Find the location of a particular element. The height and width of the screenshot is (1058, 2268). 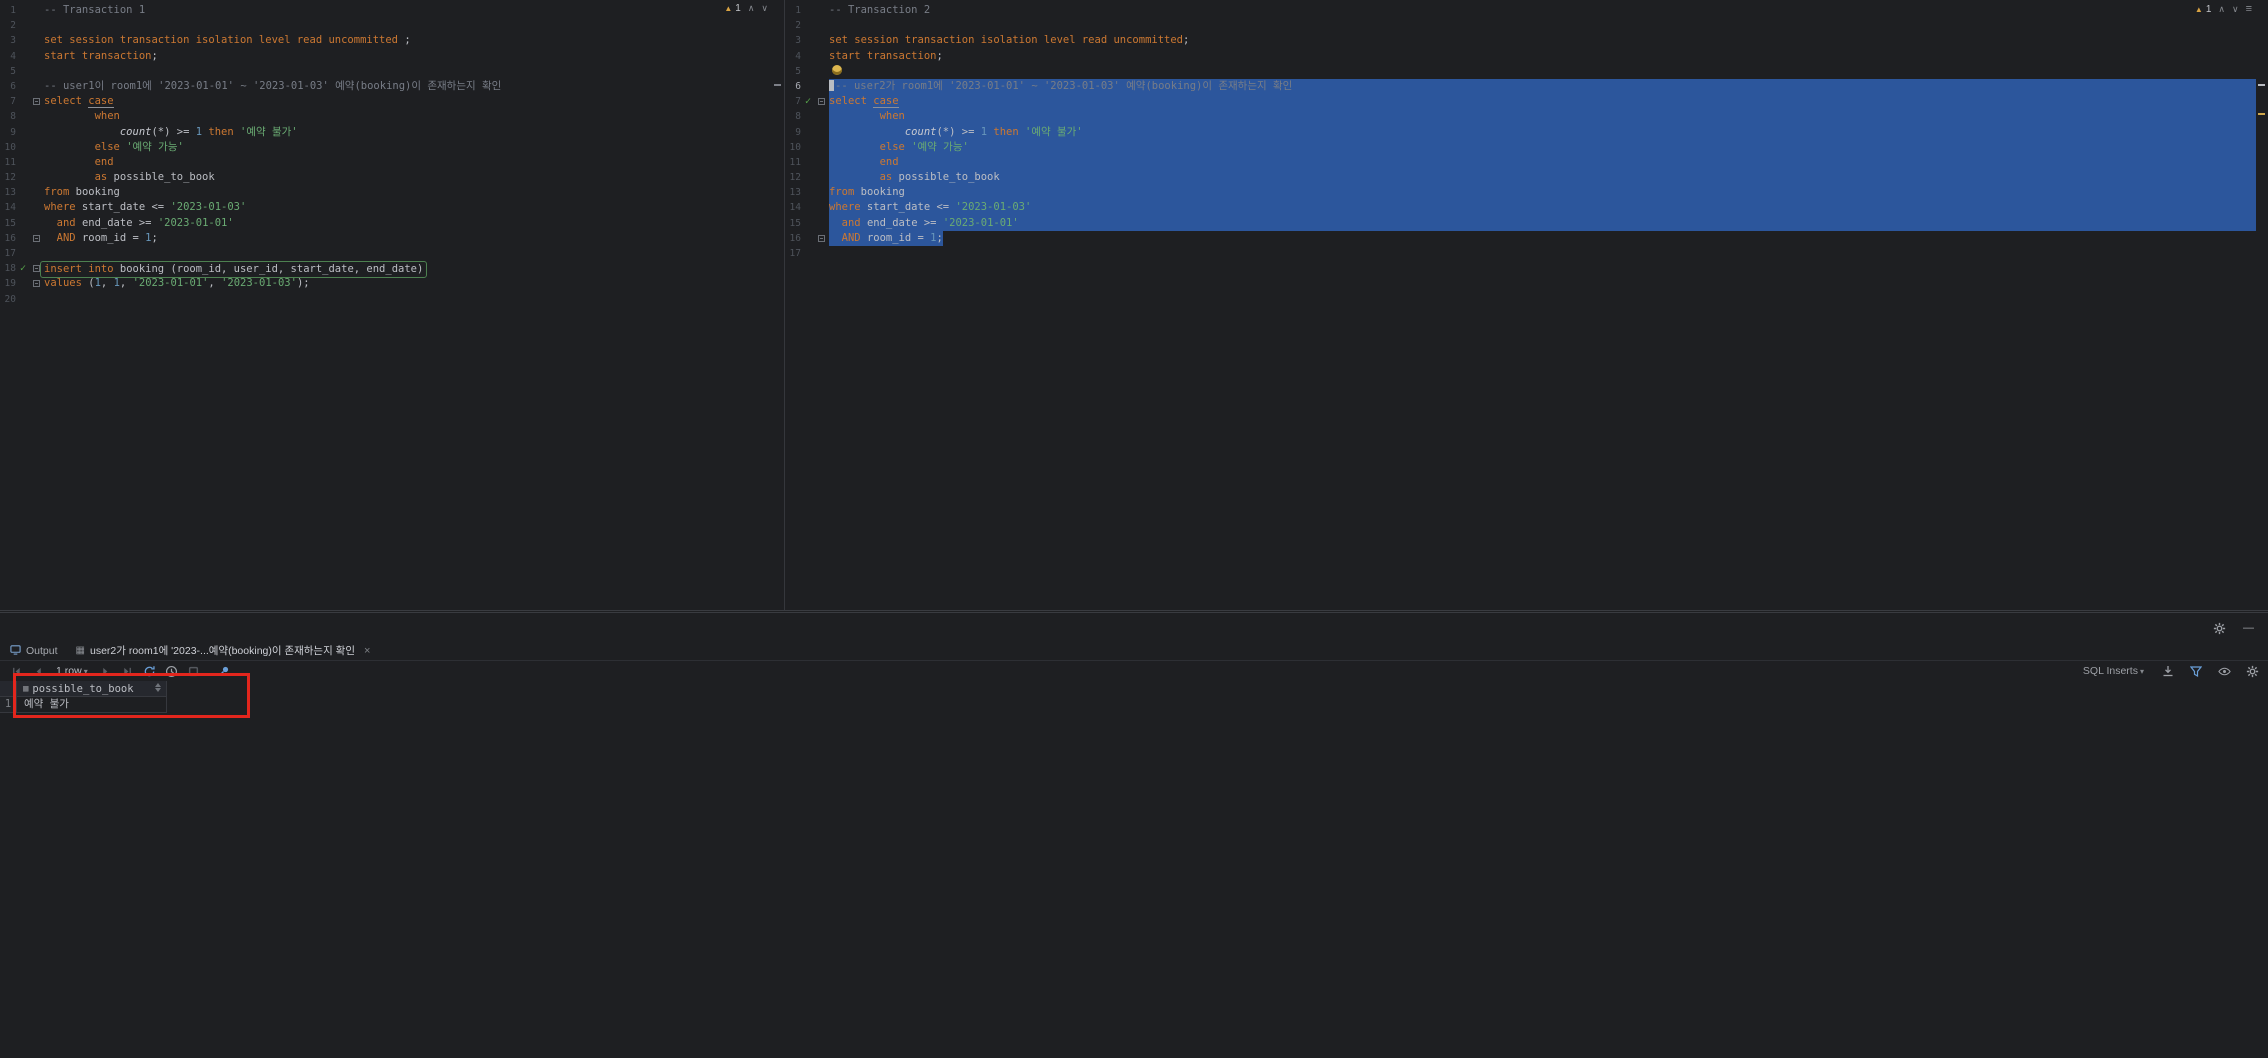

gutter: 10 is located at coordinates (807, 147).